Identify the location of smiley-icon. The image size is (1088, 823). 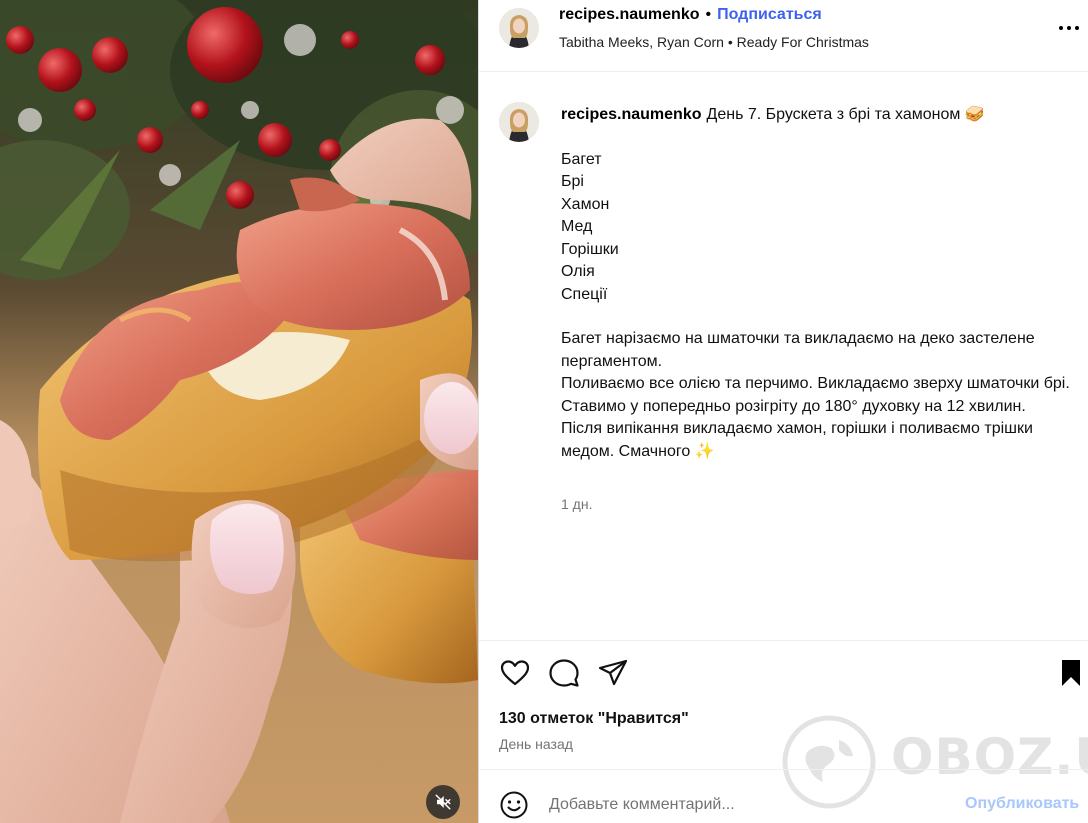
(514, 805).